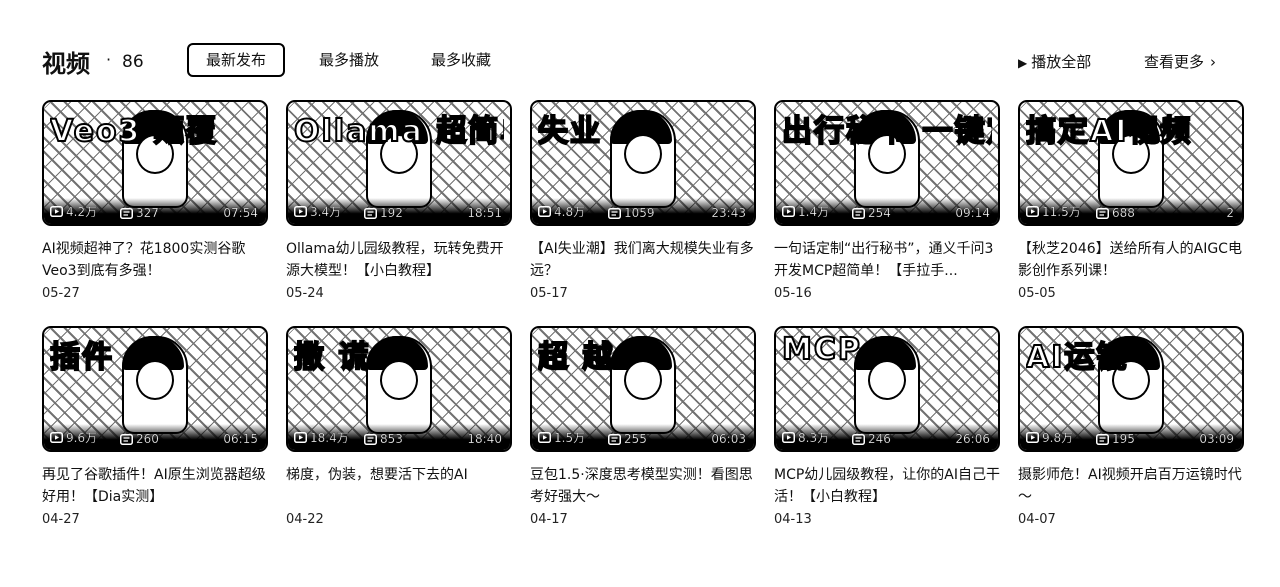  I want to click on thumbnail-caption: MCP, so click(822, 349).